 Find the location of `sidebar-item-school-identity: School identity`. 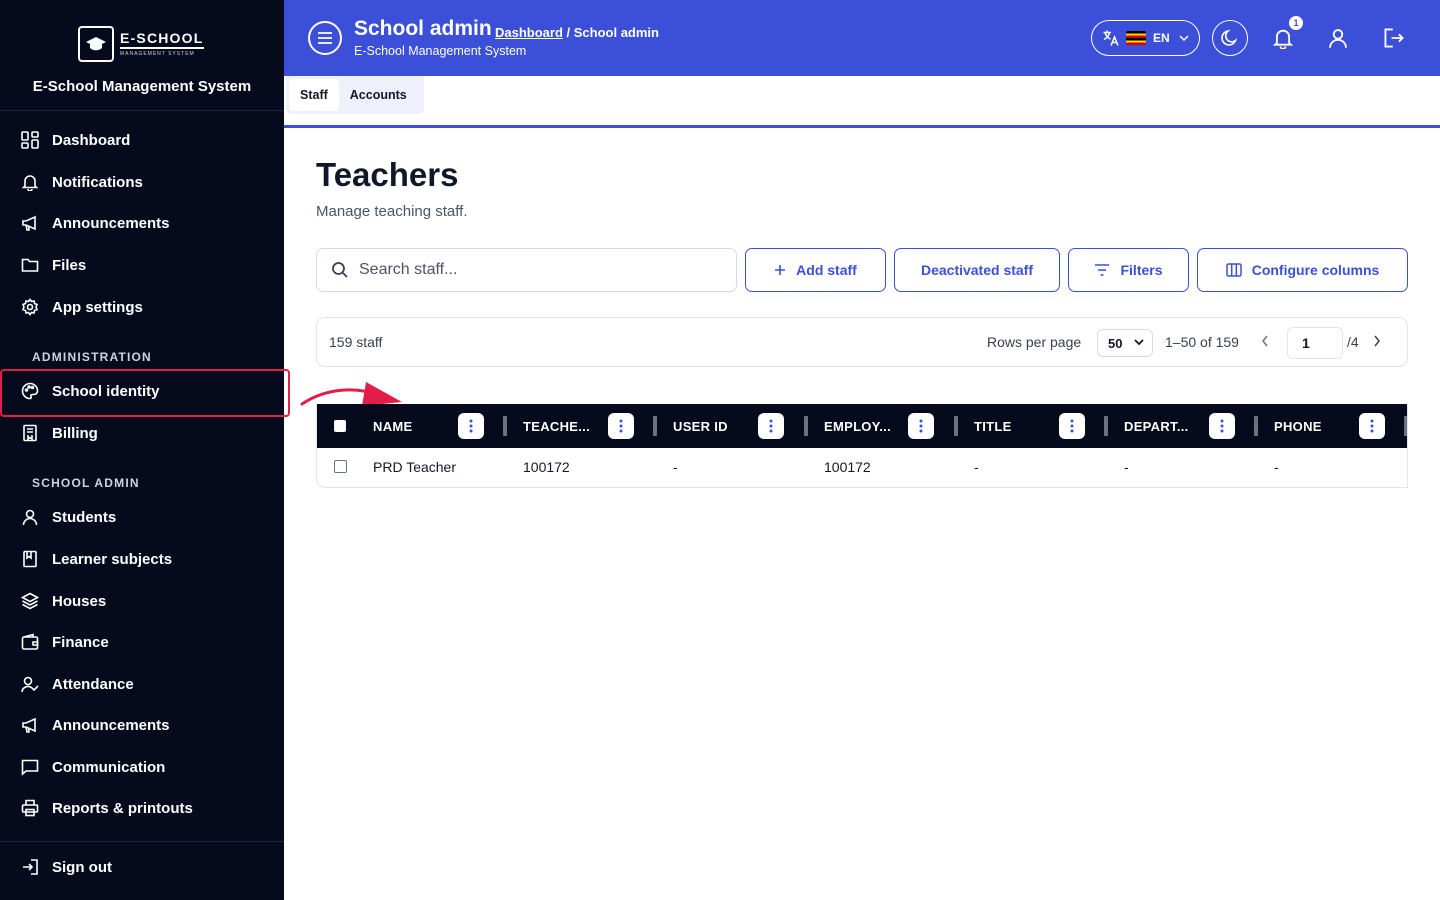

sidebar-item-school-identity: School identity is located at coordinates (142, 391).